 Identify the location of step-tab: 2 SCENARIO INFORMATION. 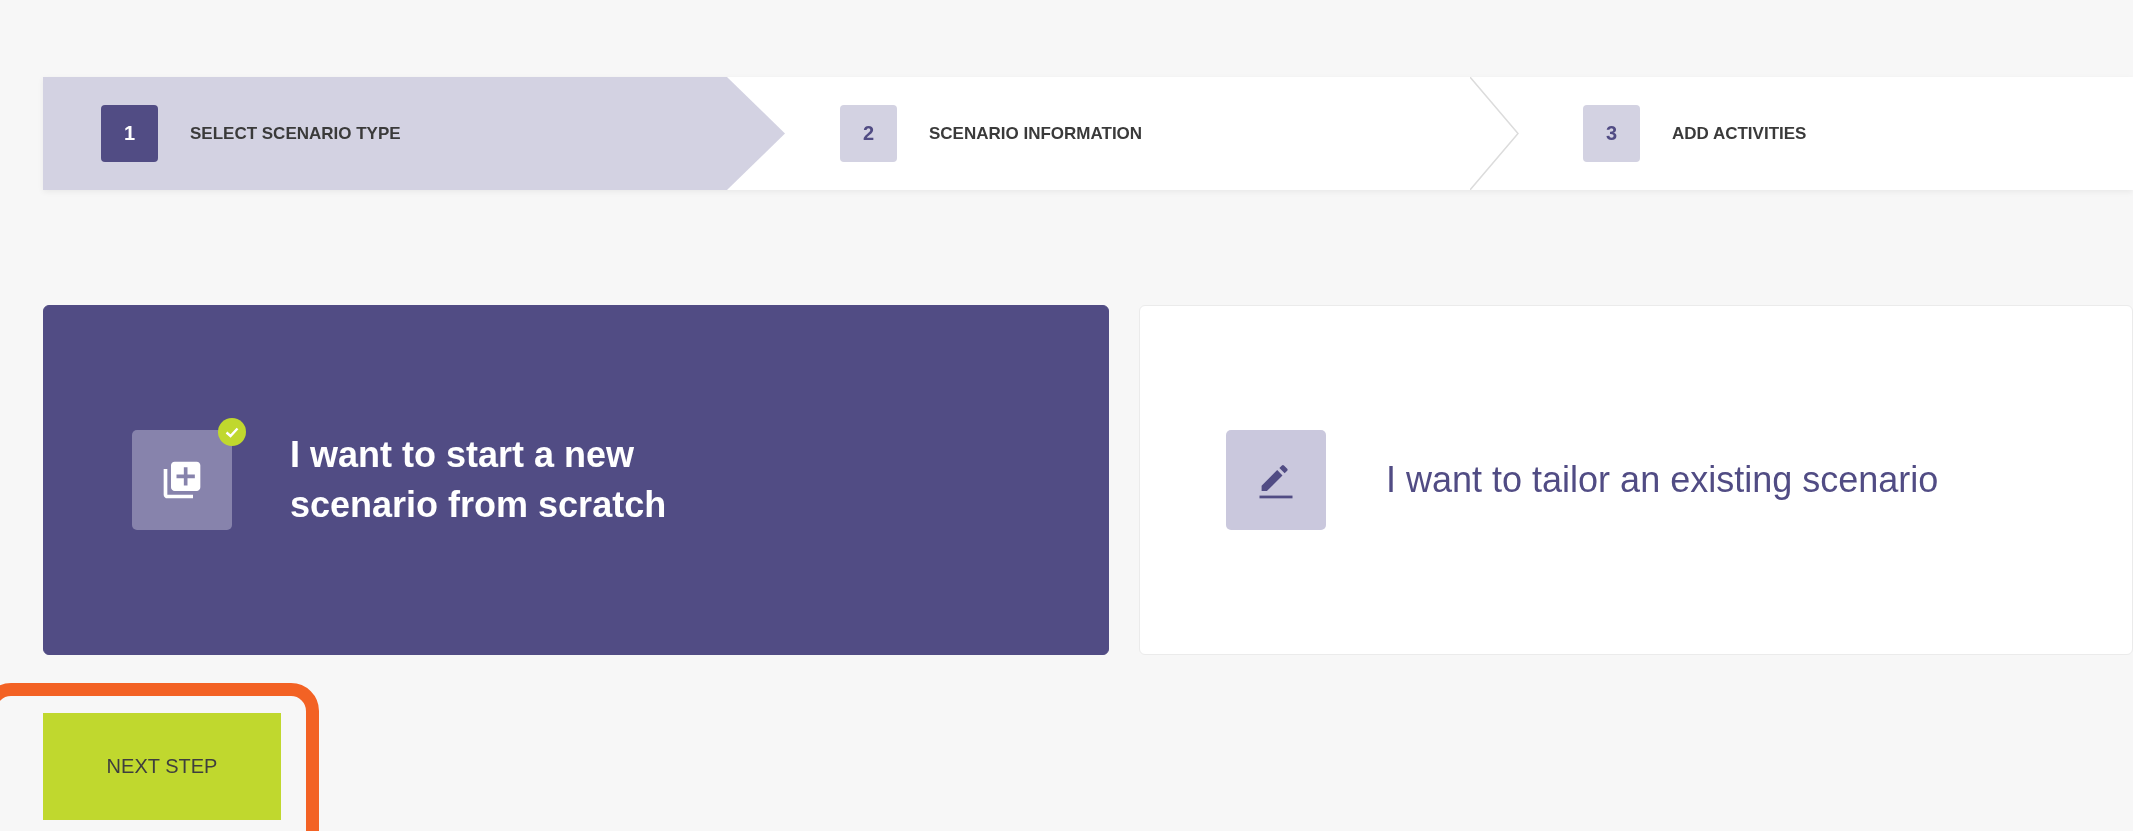
(1127, 133).